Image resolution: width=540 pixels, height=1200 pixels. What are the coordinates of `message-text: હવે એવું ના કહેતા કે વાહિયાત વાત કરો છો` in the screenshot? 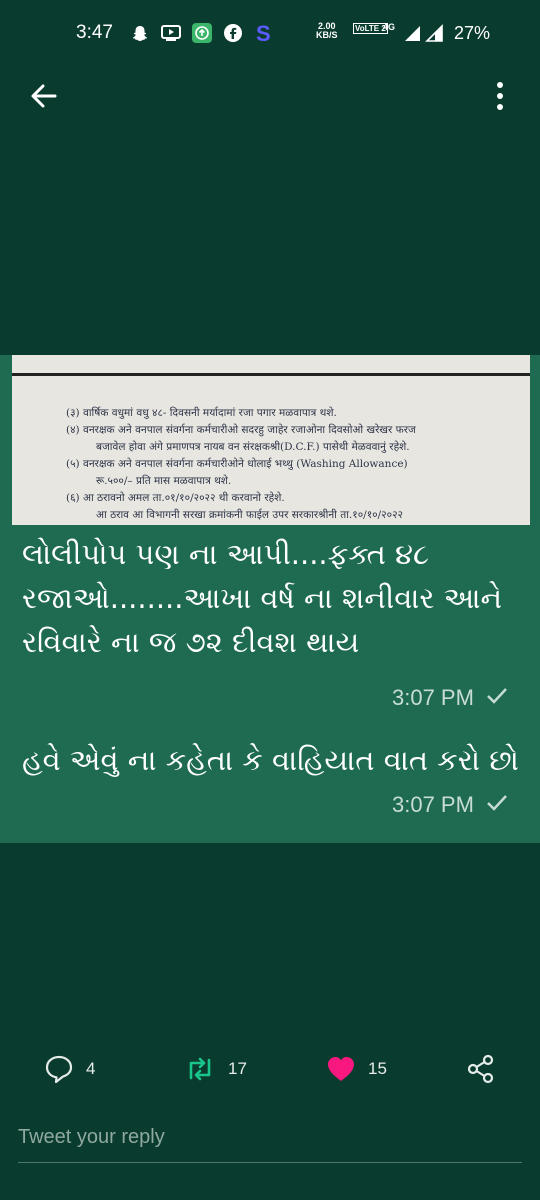 It's located at (270, 760).